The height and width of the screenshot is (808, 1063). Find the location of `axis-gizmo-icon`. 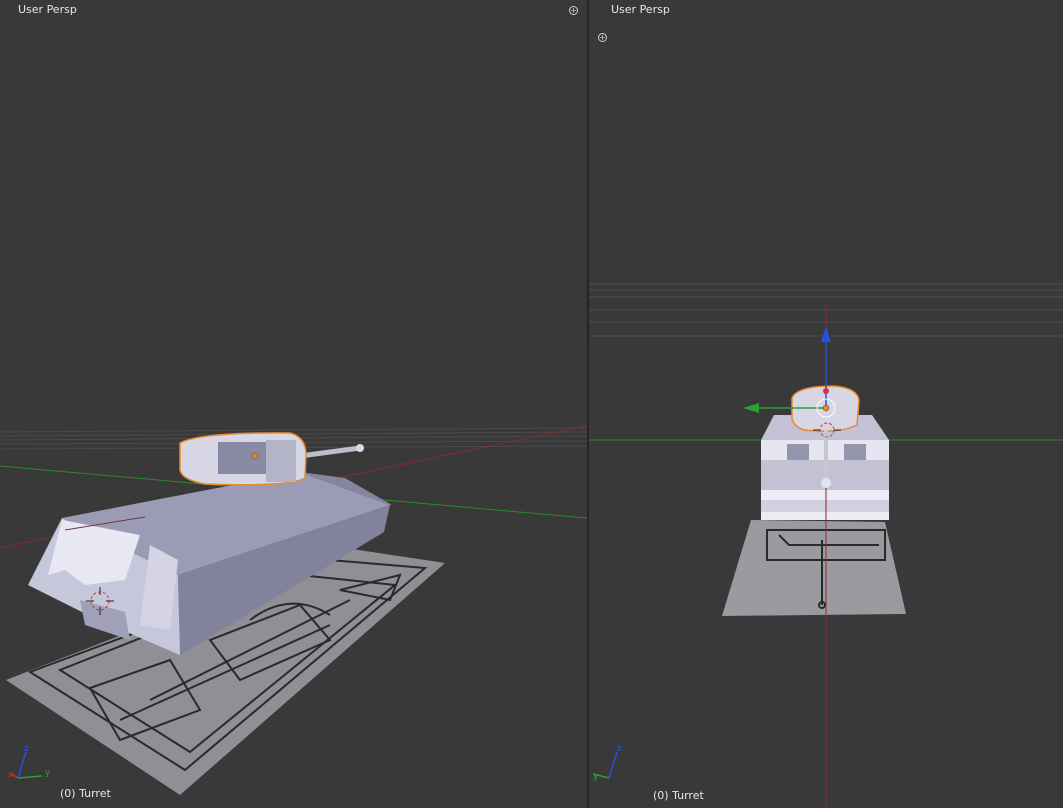

axis-gizmo-icon is located at coordinates (27, 765).